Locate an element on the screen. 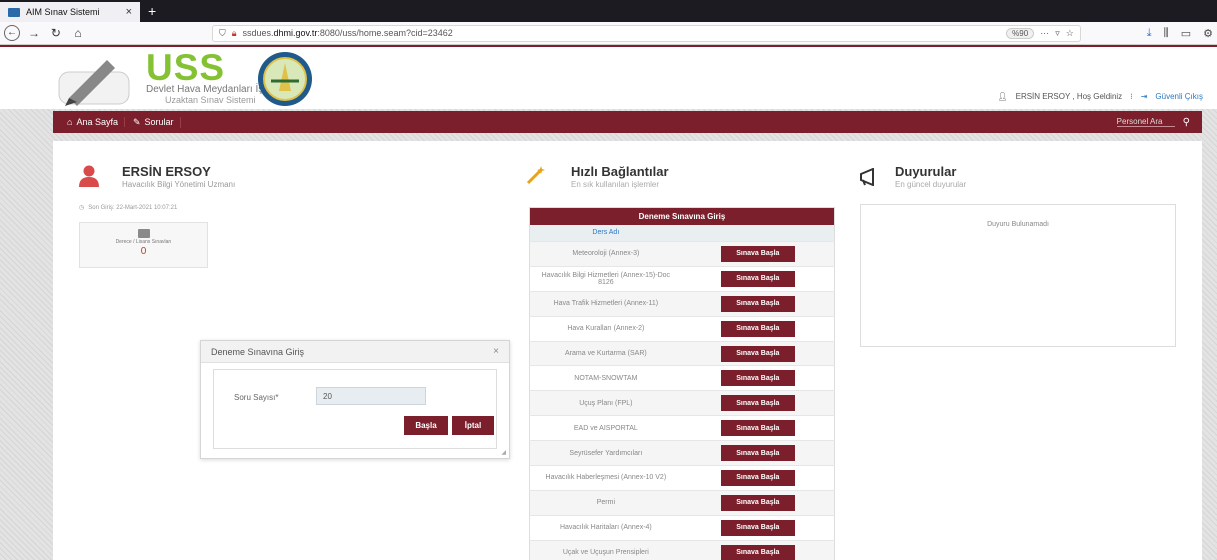 The image size is (1217, 560). logout-link: Güvenli Çıkış is located at coordinates (1179, 96).